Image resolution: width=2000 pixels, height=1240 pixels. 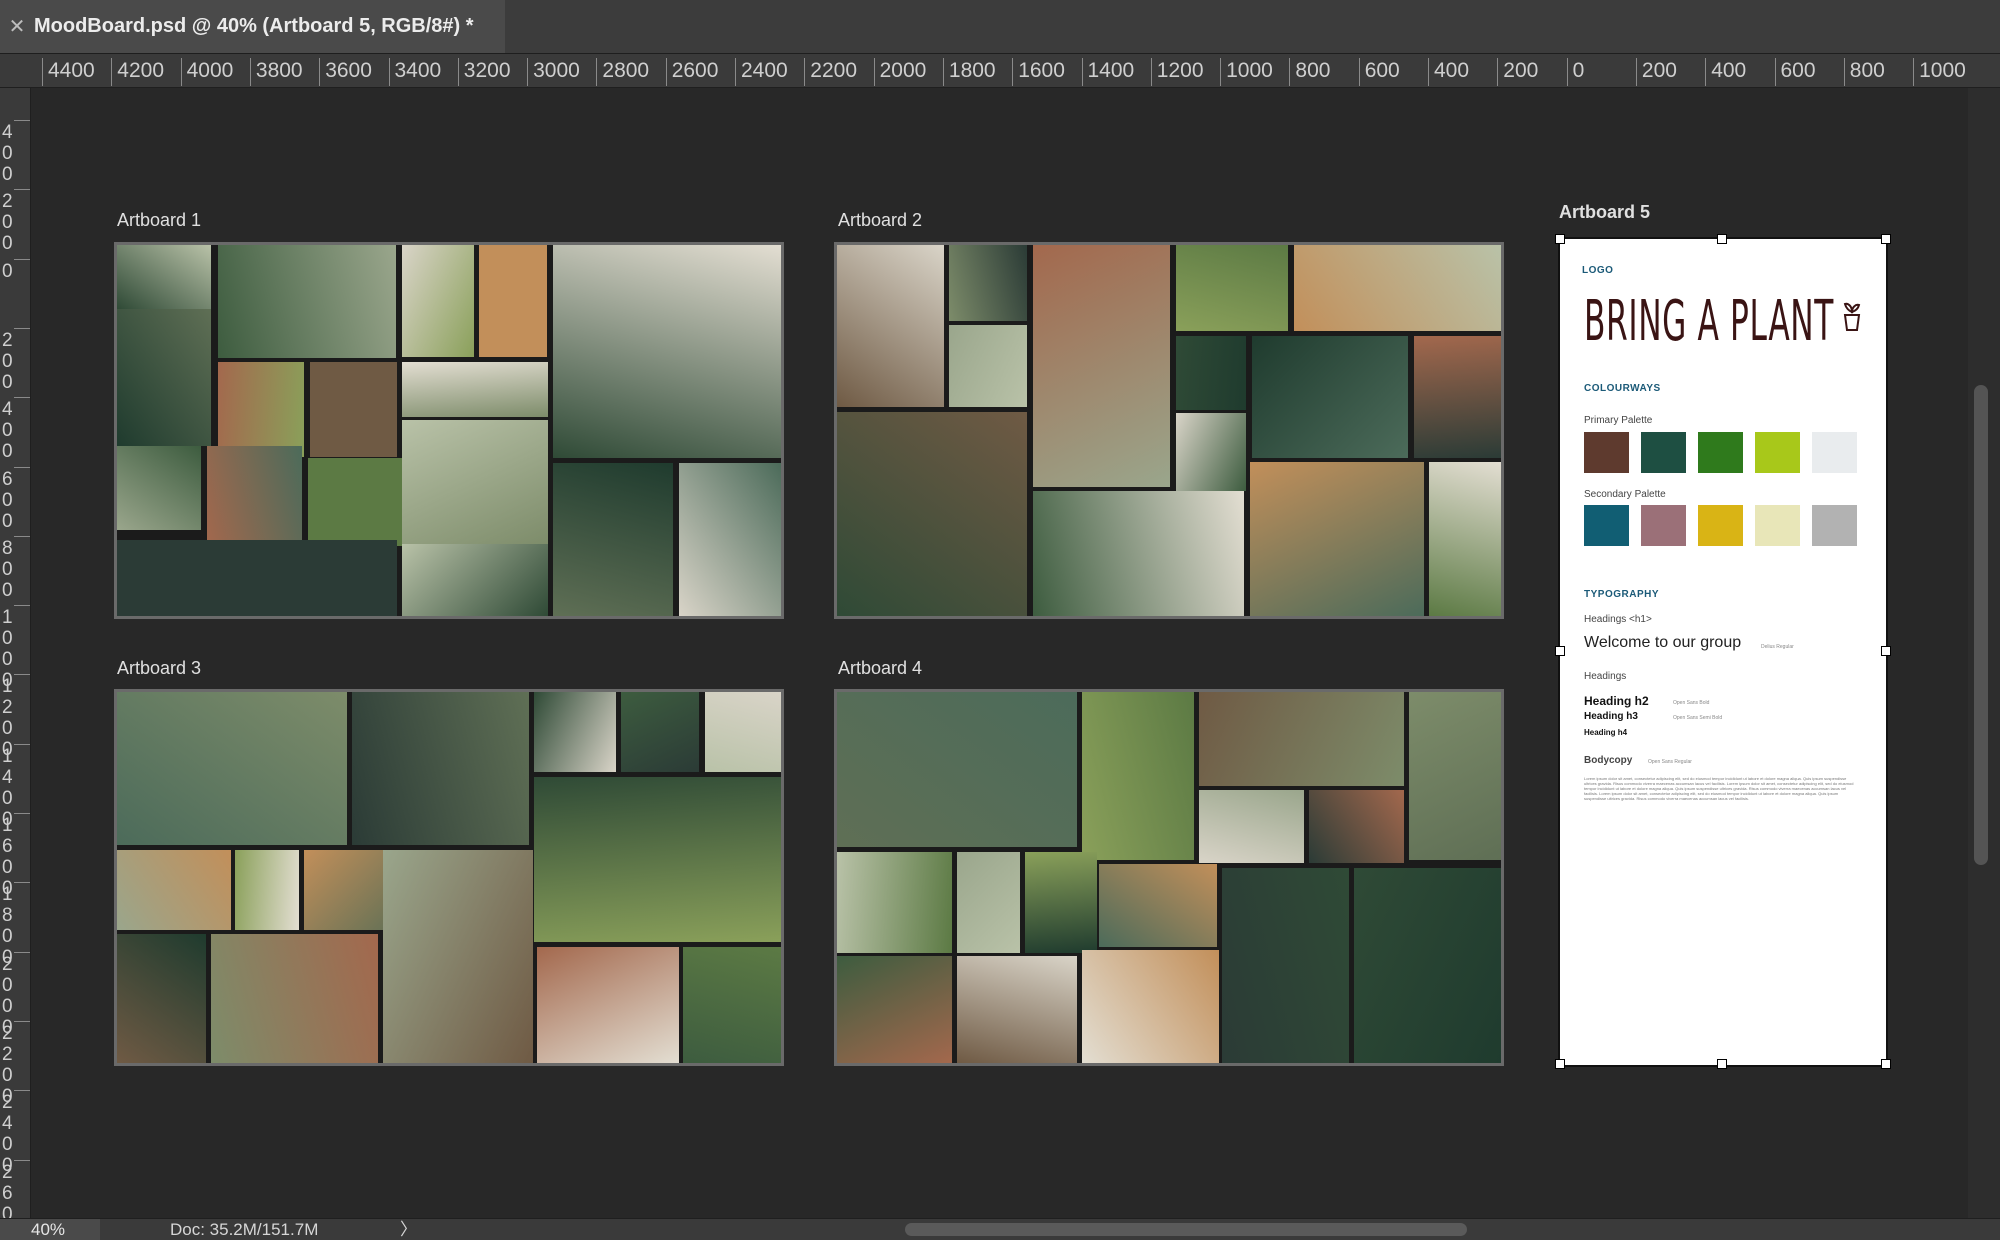 I want to click on vertical-scrollbar-thumb, so click(x=1981, y=625).